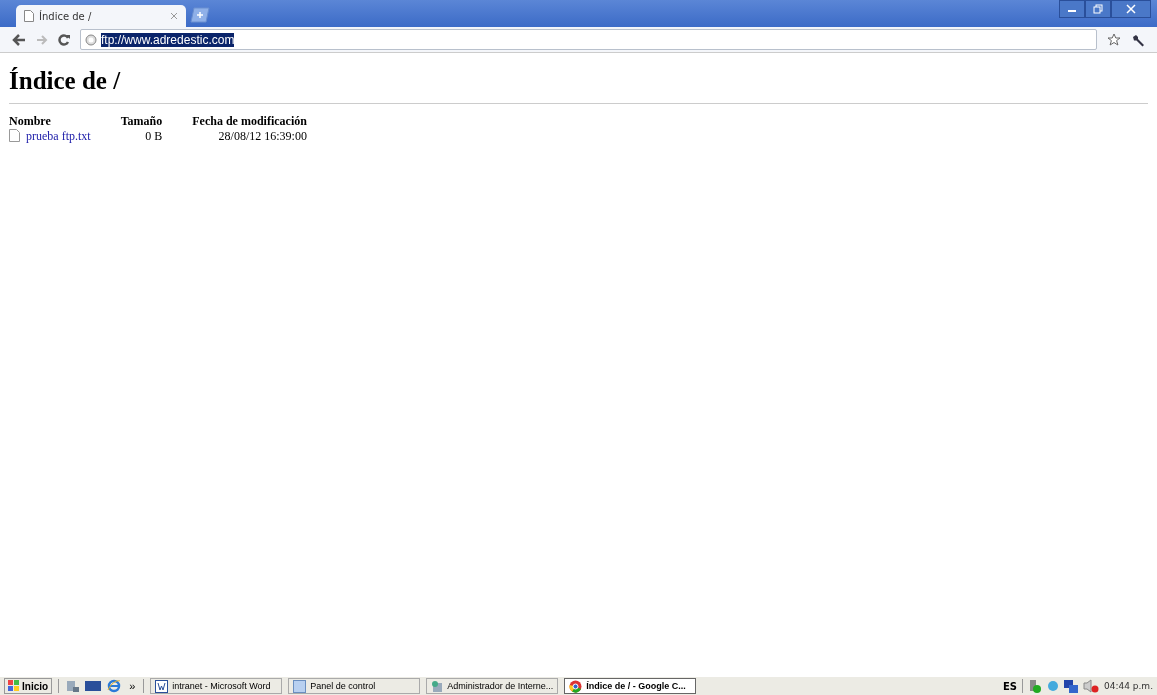 This screenshot has height=695, width=1157. What do you see at coordinates (66, 16) in the screenshot?
I see `tab-title: Índice de /` at bounding box center [66, 16].